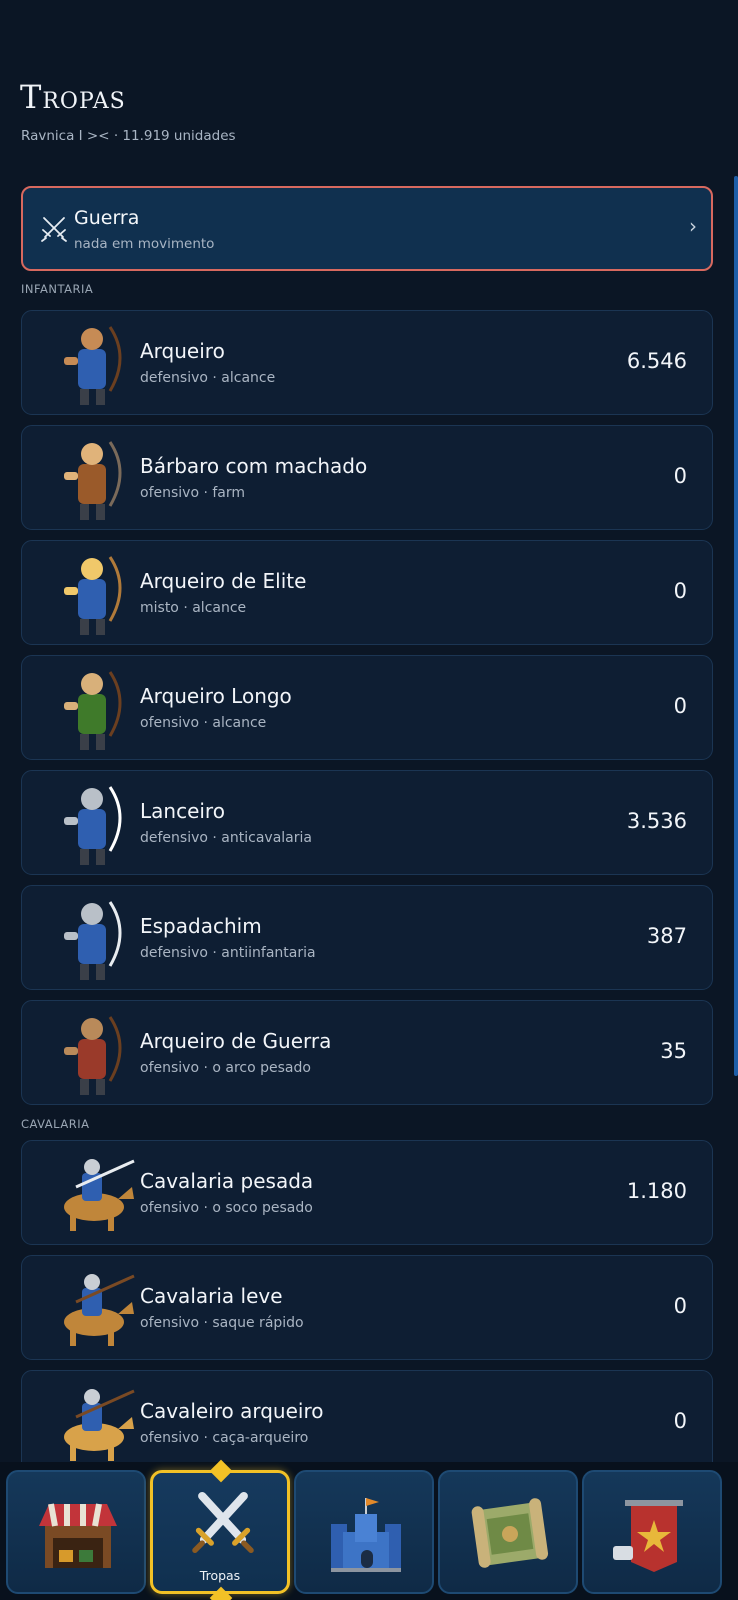  Describe the element at coordinates (673, 1051) in the screenshot. I see `troop-count: 35` at that location.